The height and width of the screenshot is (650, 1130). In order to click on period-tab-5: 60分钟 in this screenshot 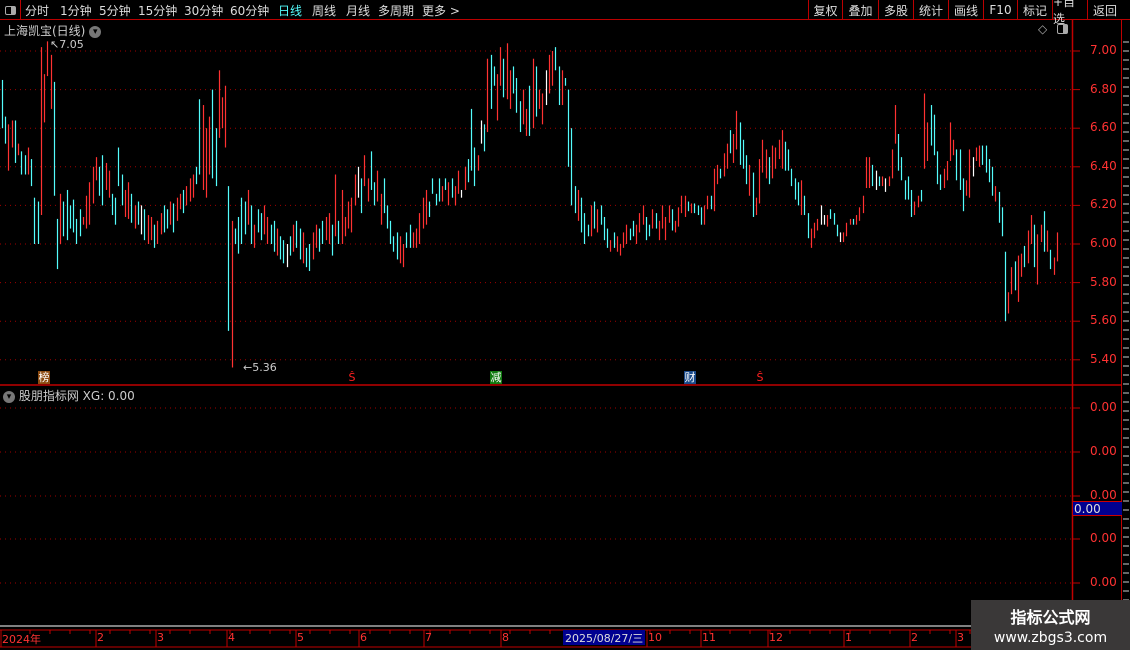, I will do `click(249, 10)`.